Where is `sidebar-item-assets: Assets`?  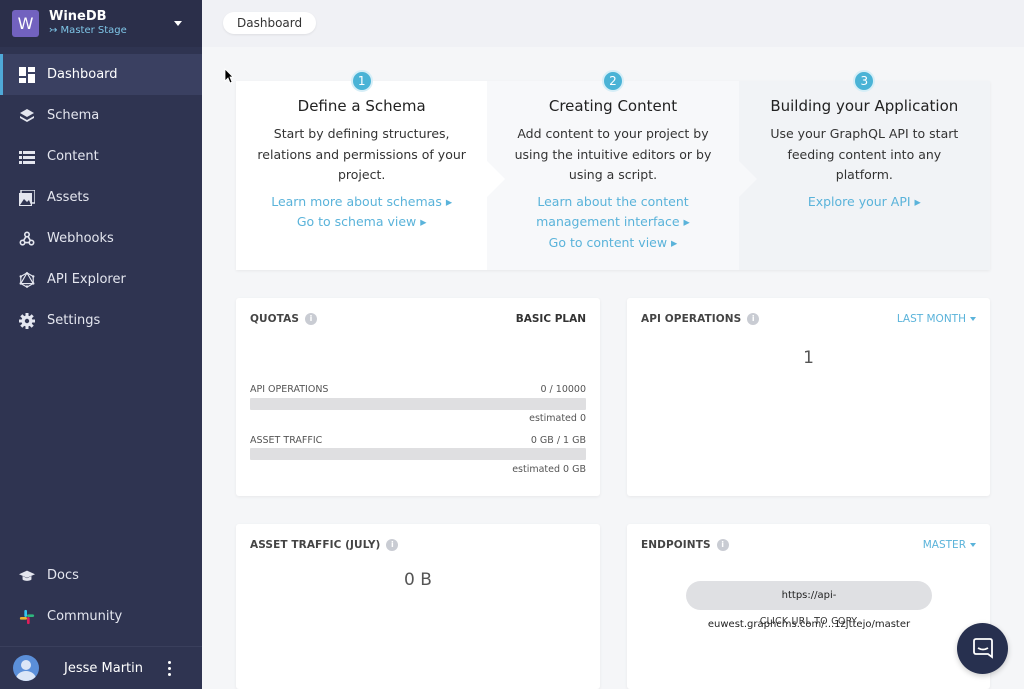 sidebar-item-assets: Assets is located at coordinates (101, 197).